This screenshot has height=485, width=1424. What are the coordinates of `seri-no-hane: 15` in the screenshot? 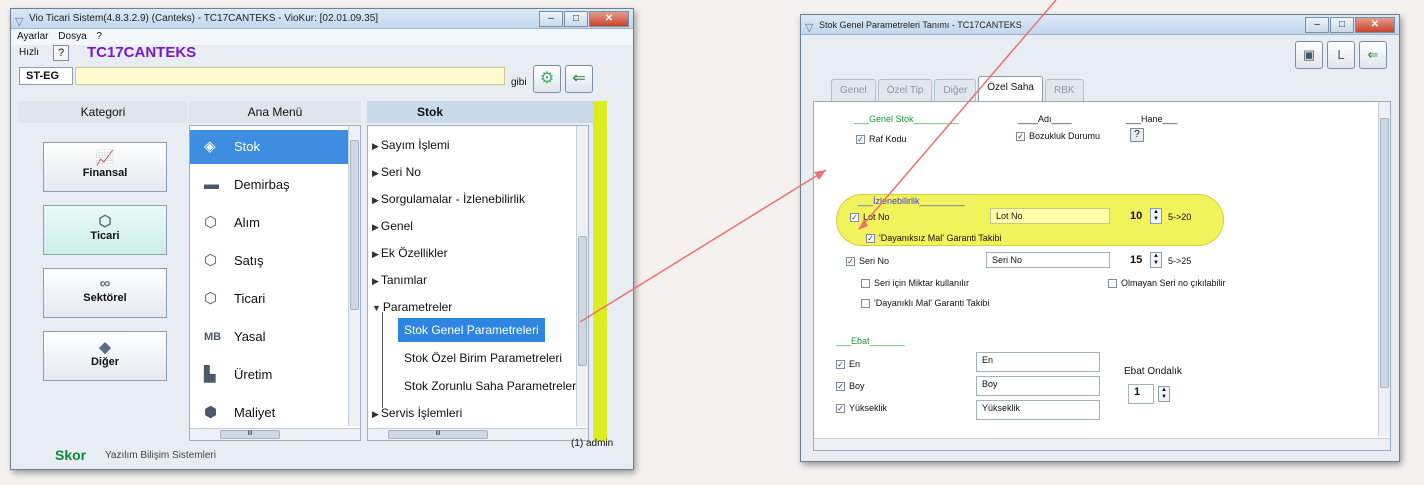 It's located at (1136, 260).